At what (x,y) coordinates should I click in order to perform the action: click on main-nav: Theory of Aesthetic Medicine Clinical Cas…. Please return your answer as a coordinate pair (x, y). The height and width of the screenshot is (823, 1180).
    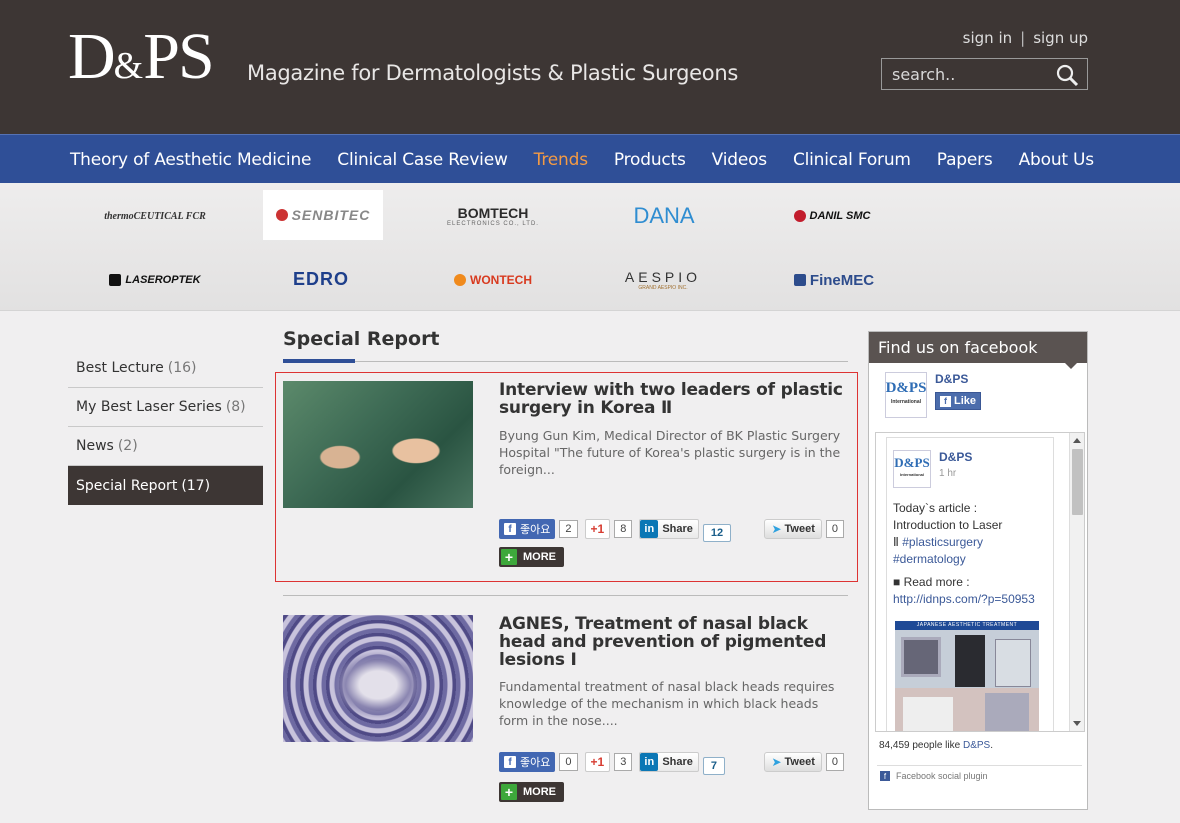
    Looking at the image, I should click on (590, 158).